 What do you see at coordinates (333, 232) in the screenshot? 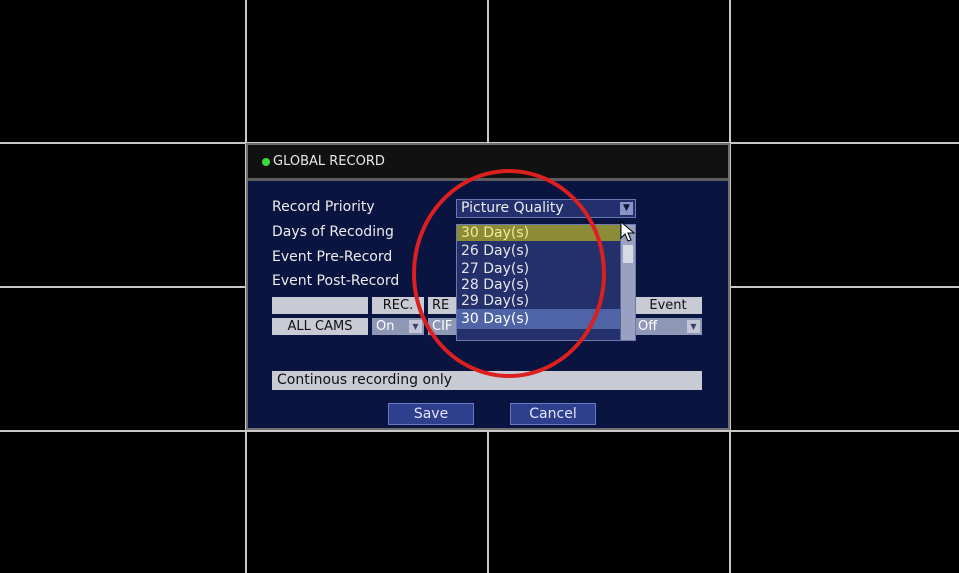
I see `days-of-recording-label: Days of Recoding` at bounding box center [333, 232].